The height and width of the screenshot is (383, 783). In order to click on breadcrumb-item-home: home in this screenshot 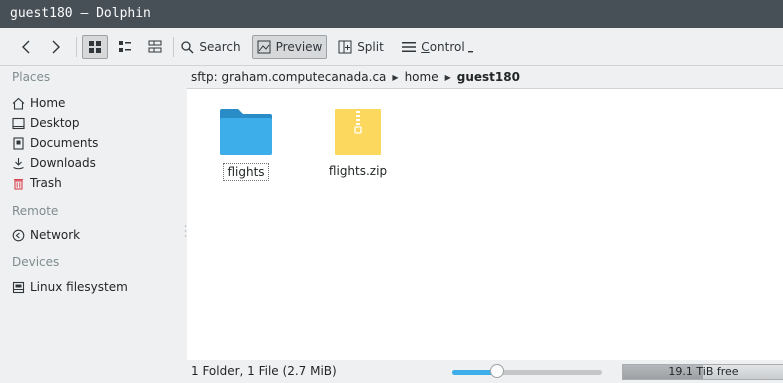, I will do `click(422, 77)`.